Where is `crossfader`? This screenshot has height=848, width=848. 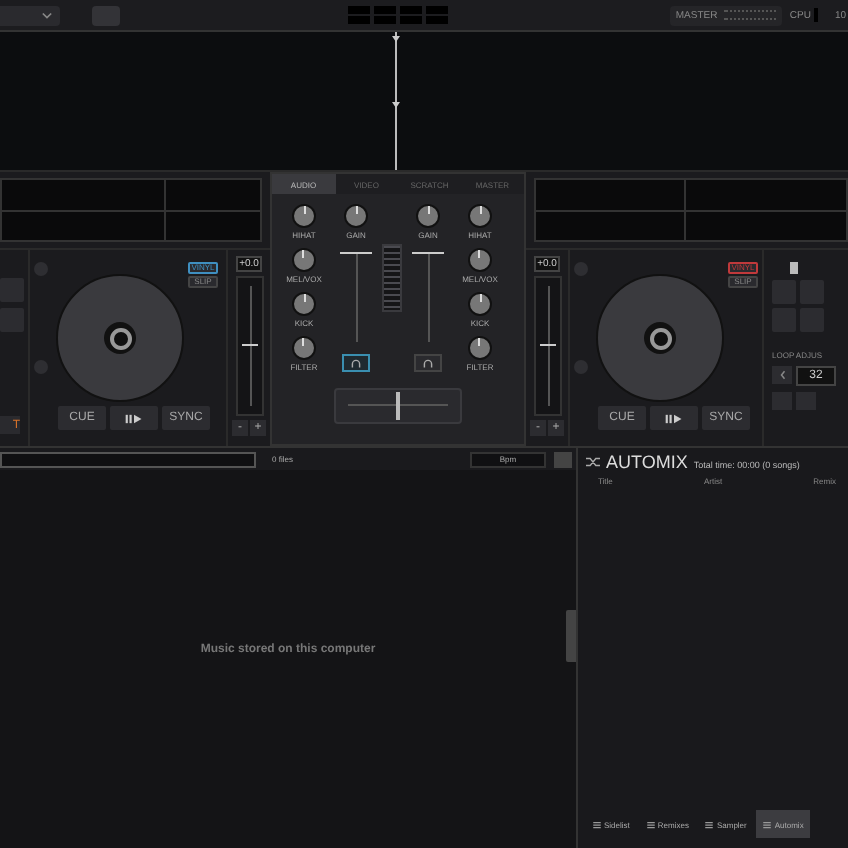 crossfader is located at coordinates (398, 406).